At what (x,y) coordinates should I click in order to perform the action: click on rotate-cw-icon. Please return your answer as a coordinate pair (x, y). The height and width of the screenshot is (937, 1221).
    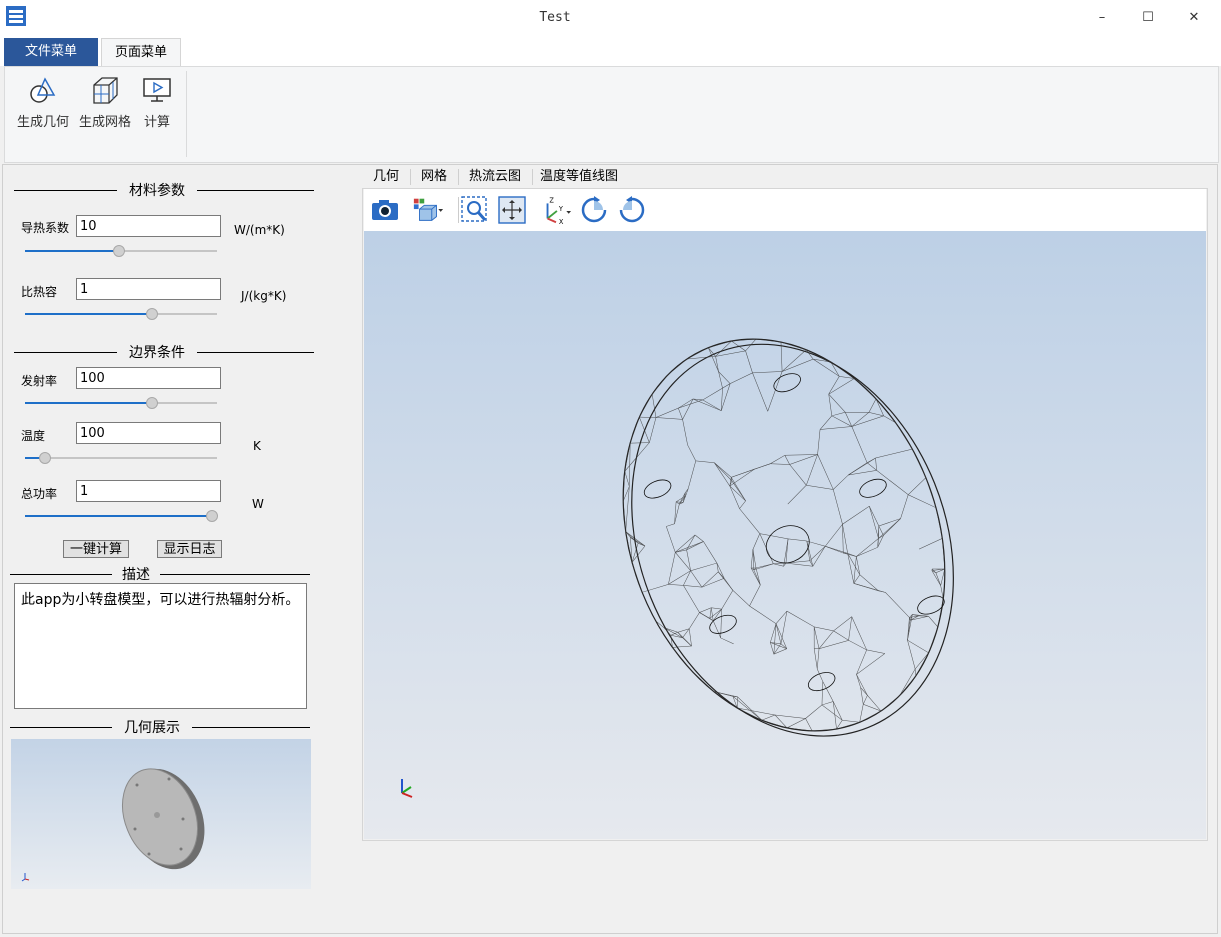
    Looking at the image, I should click on (594, 210).